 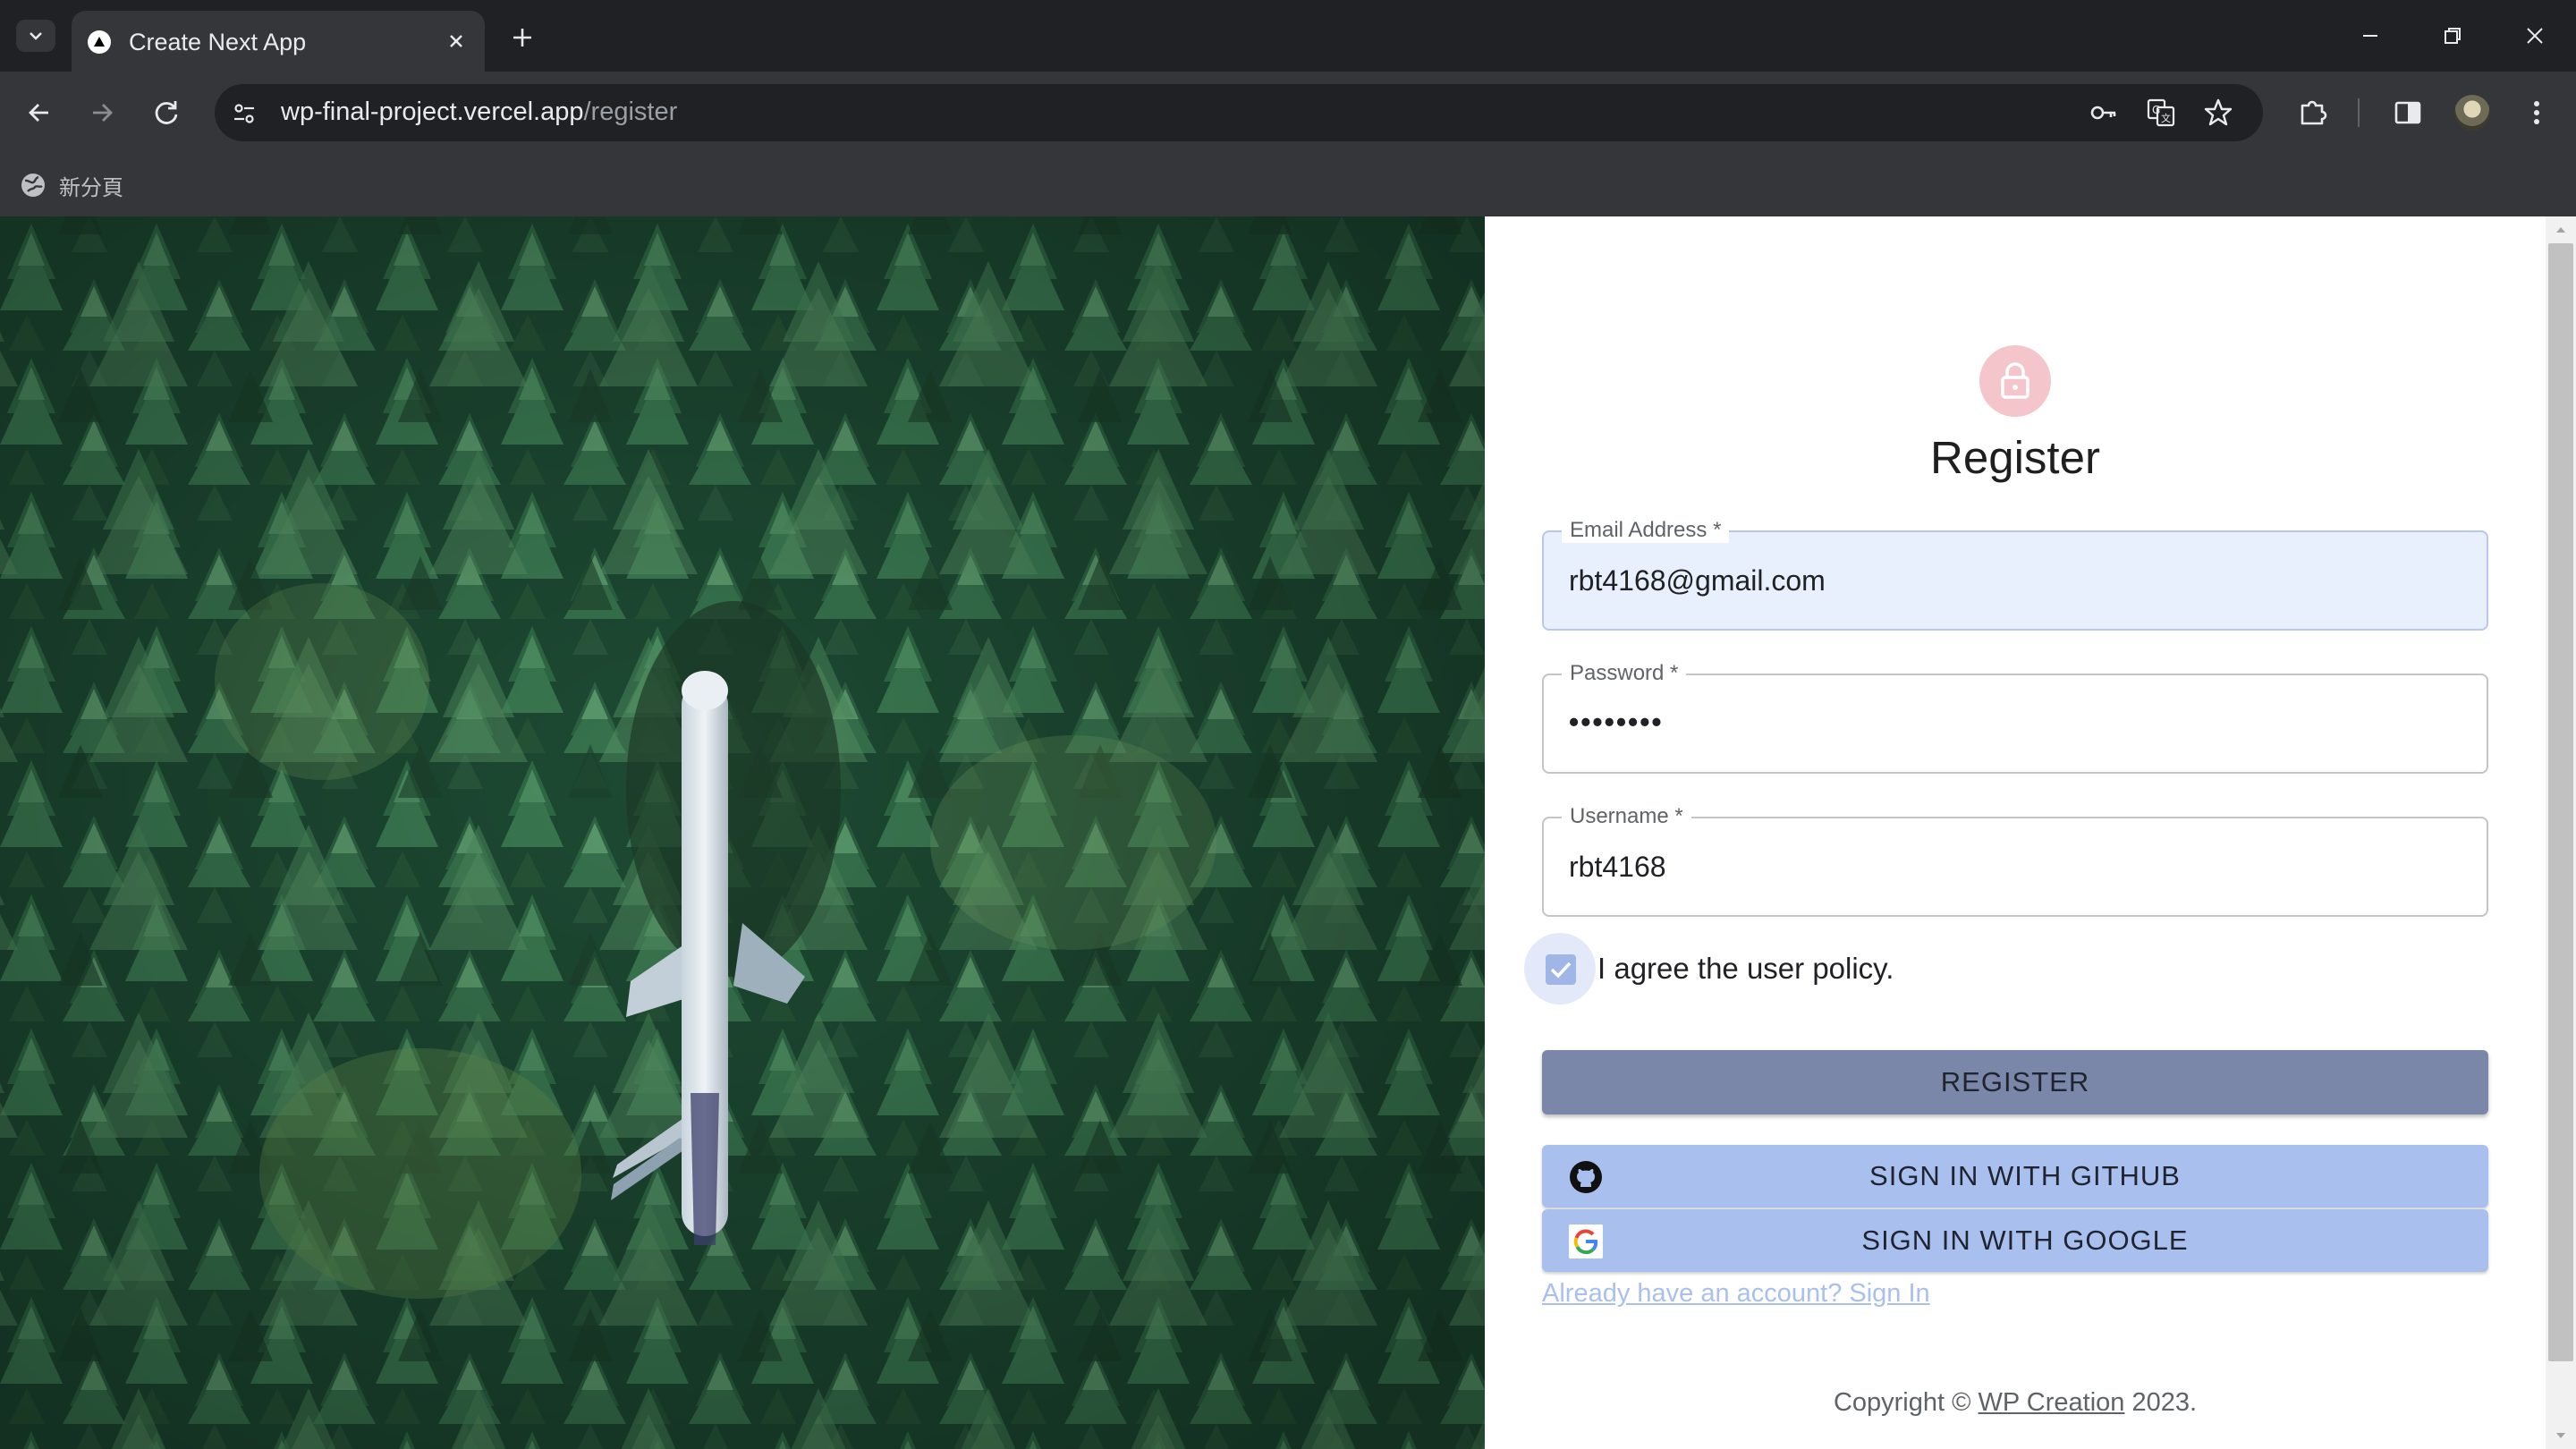 What do you see at coordinates (2313, 112) in the screenshot?
I see `extensions-icon` at bounding box center [2313, 112].